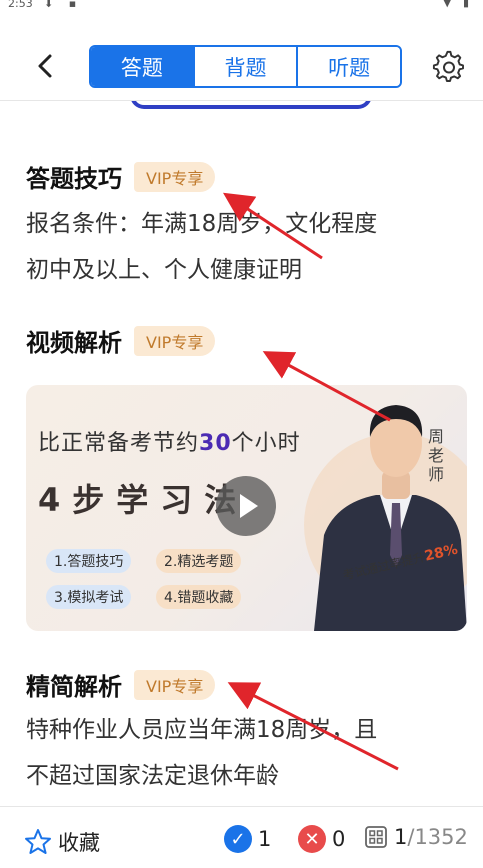 The height and width of the screenshot is (868, 483). What do you see at coordinates (436, 455) in the screenshot?
I see `teacher-name: 周老师` at bounding box center [436, 455].